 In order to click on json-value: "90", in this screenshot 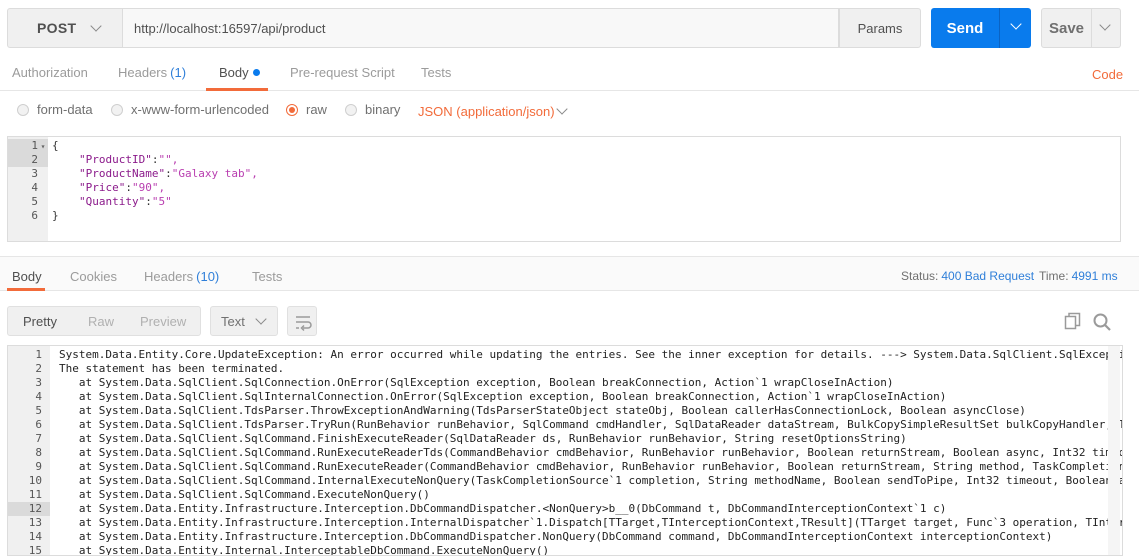, I will do `click(148, 187)`.